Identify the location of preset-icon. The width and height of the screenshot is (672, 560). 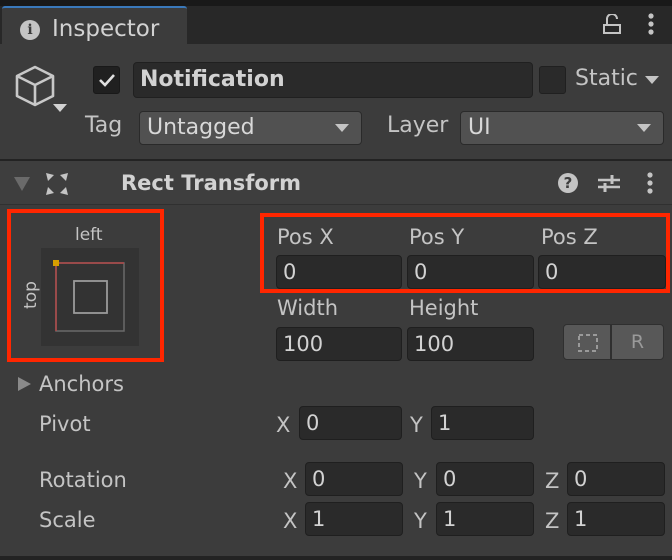
(609, 183).